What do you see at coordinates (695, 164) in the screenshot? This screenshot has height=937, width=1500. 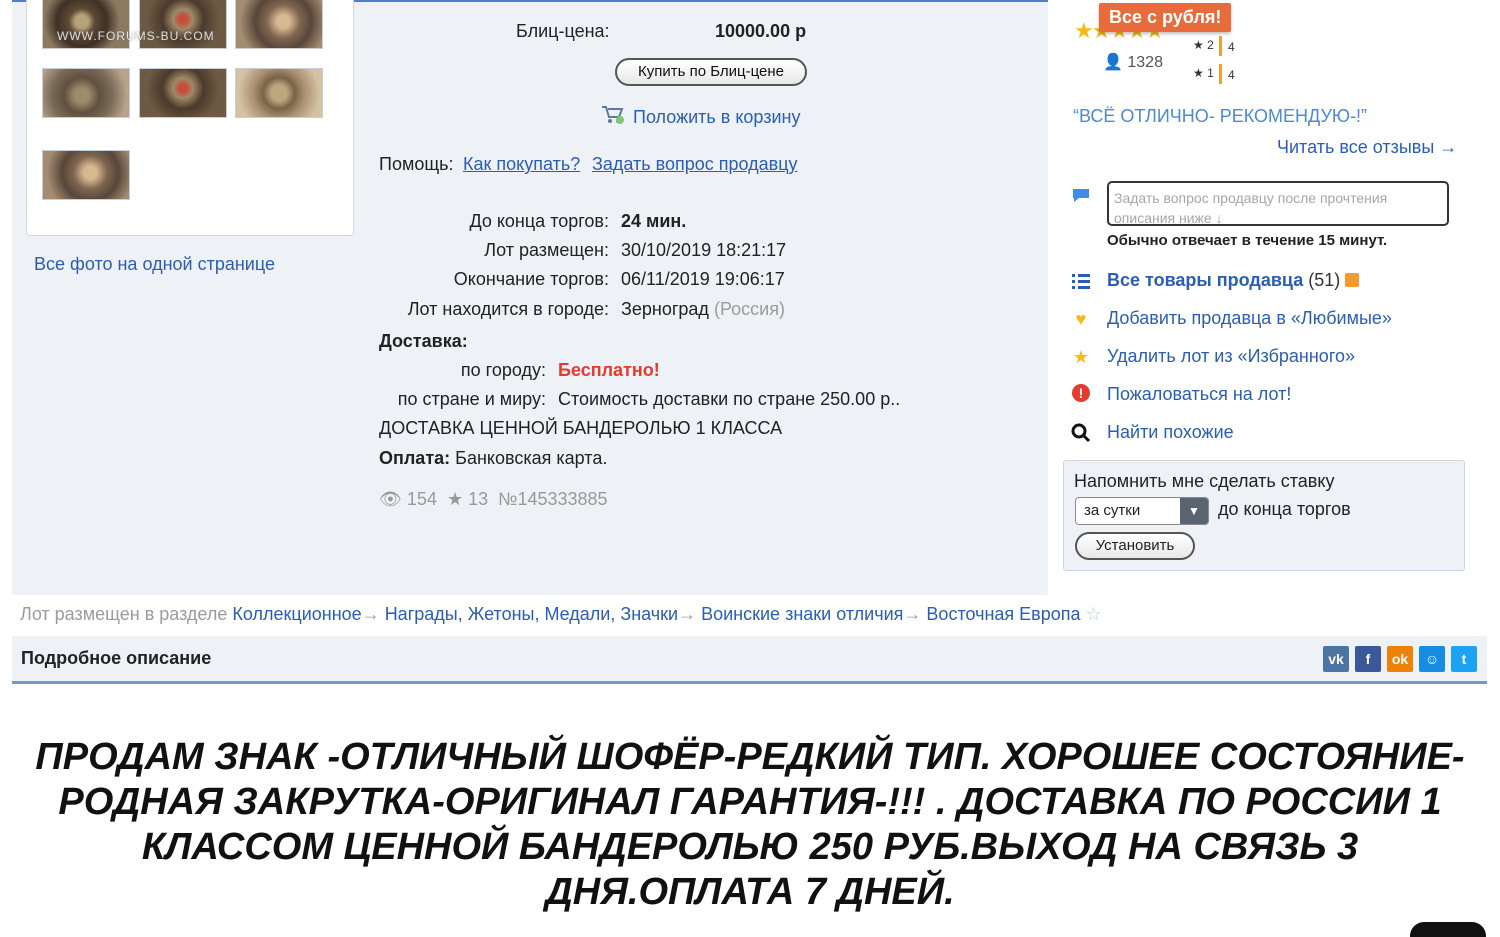 I see `ask-seller-link: Задать вопрос продавцу` at bounding box center [695, 164].